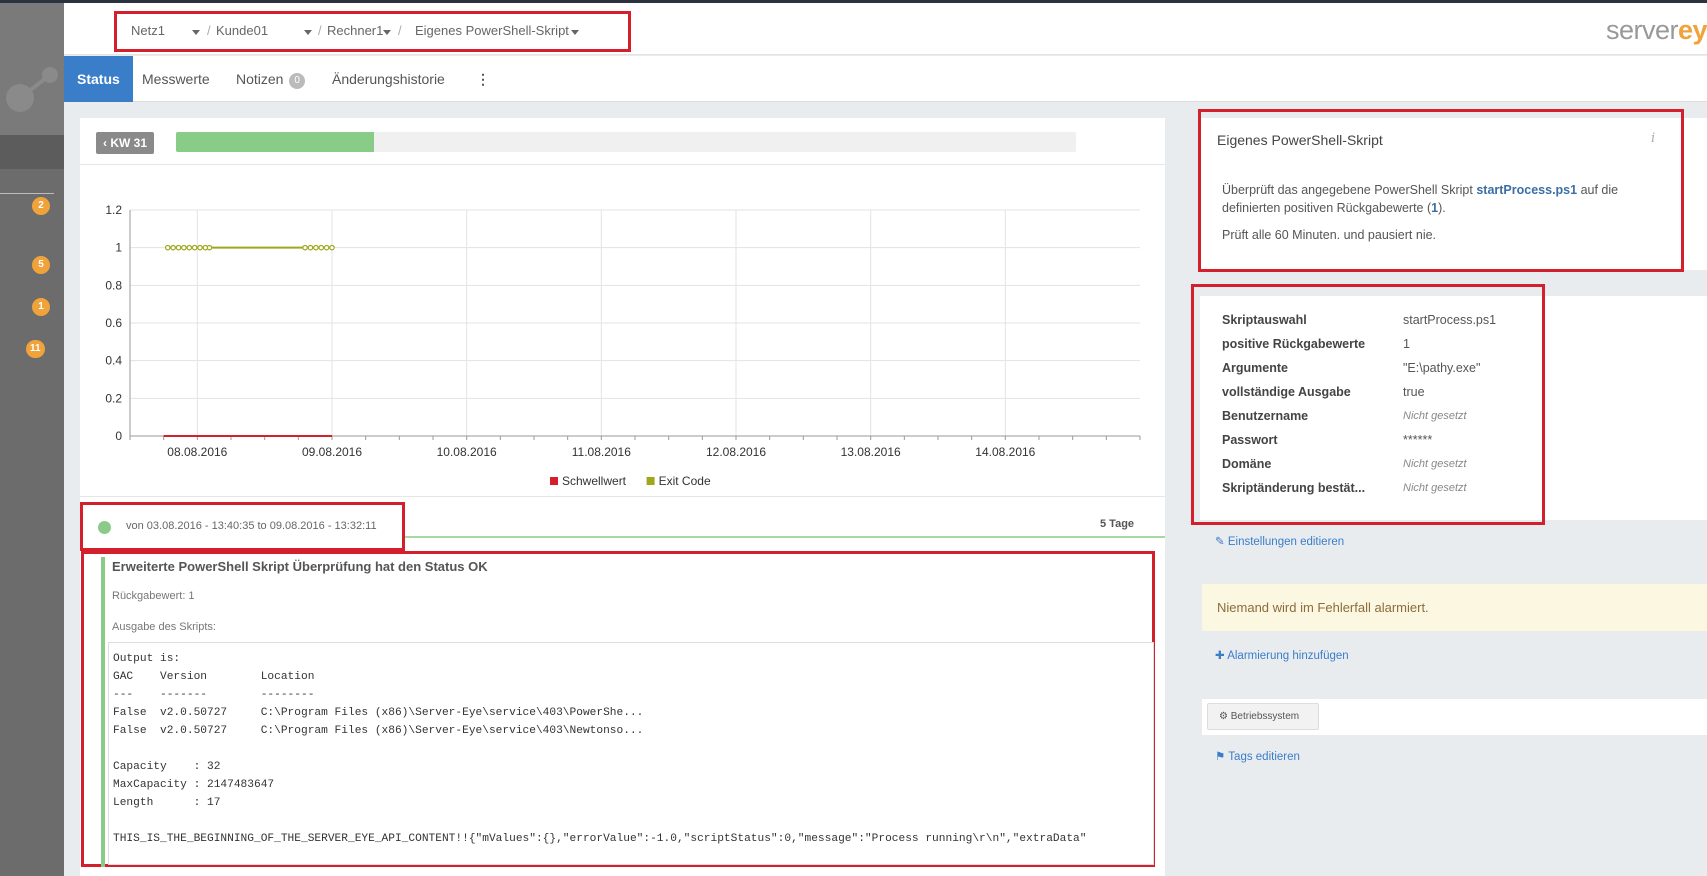  What do you see at coordinates (27, 193) in the screenshot?
I see `sidebar-divider` at bounding box center [27, 193].